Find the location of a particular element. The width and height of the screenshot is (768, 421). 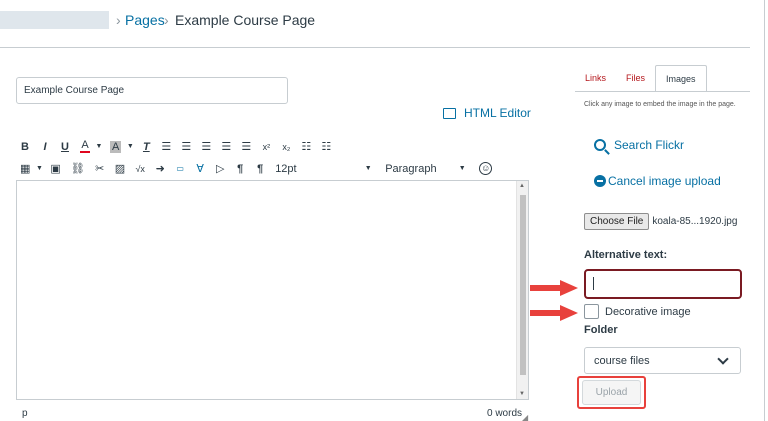

accessibility-checker-icon: ☺ is located at coordinates (486, 168).